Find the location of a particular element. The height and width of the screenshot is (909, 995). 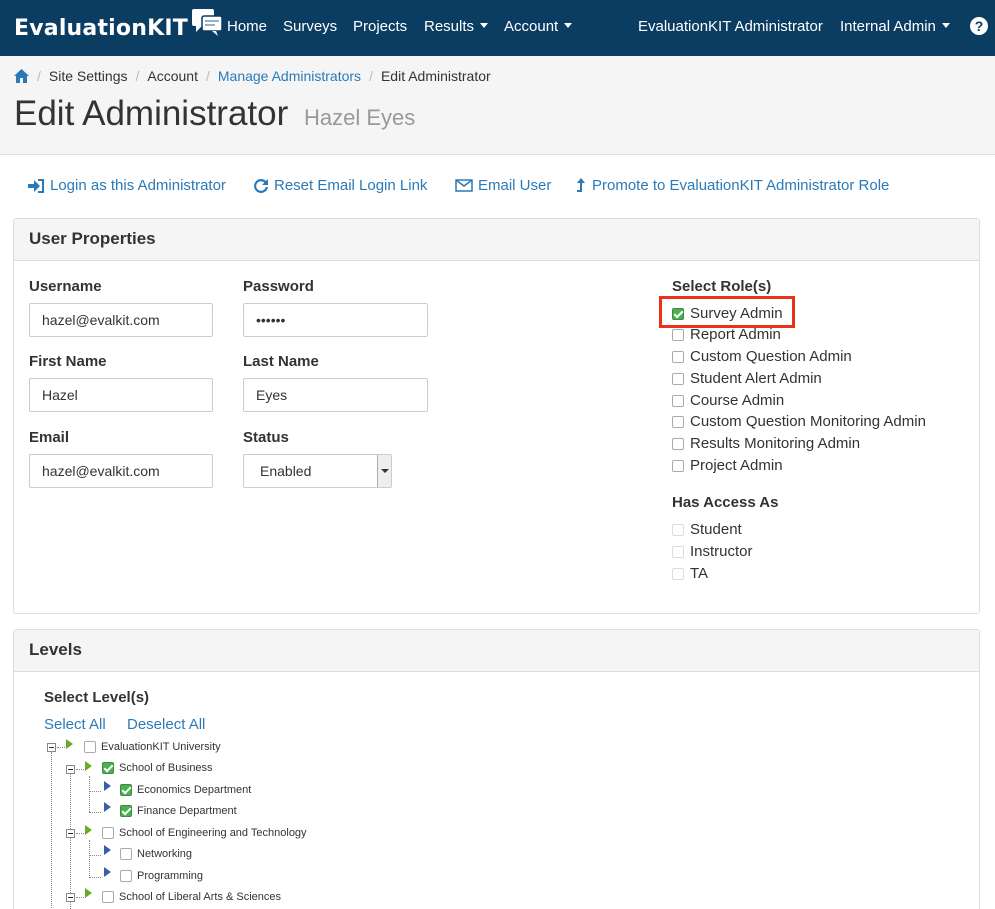

brand-logo: EvaluationKIT is located at coordinates (119, 27).